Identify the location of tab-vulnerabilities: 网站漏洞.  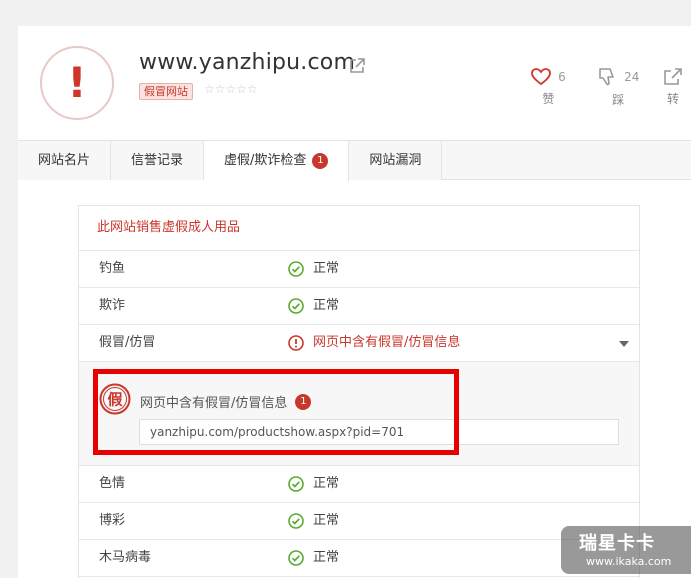
(396, 160).